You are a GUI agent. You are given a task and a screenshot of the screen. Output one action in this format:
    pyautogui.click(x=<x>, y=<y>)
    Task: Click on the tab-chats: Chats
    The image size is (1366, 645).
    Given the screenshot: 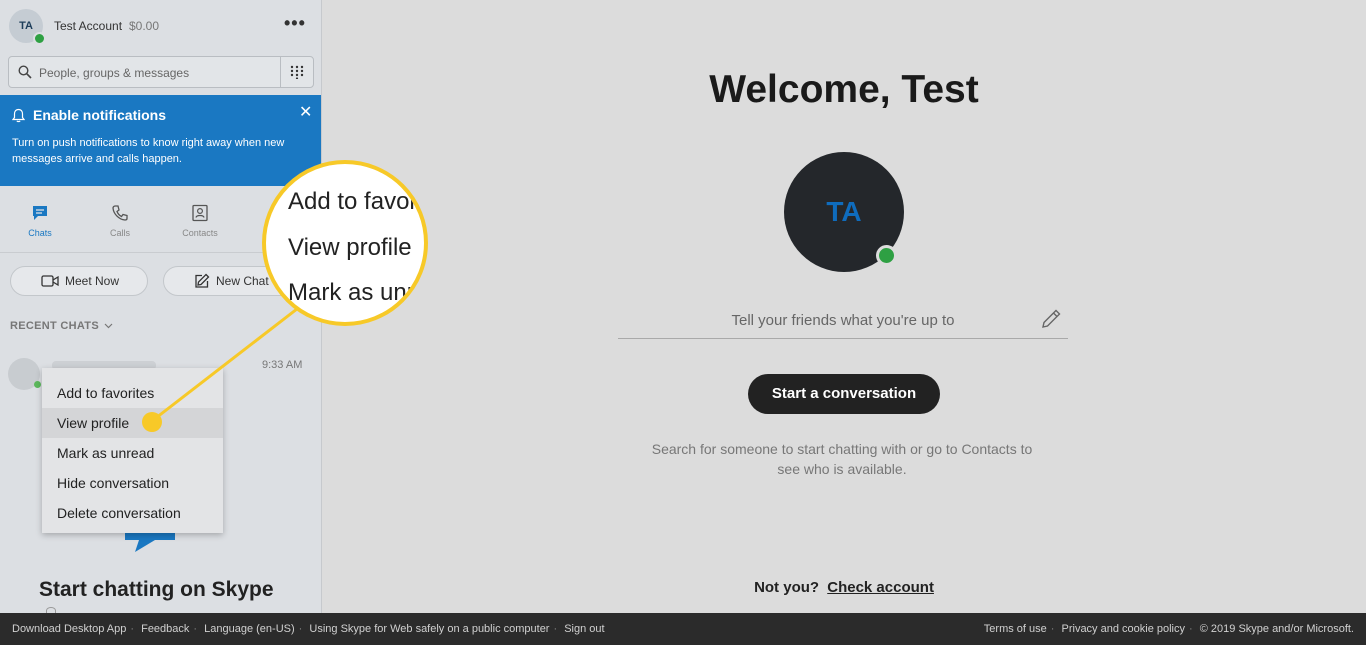 What is the action you would take?
    pyautogui.click(x=40, y=221)
    